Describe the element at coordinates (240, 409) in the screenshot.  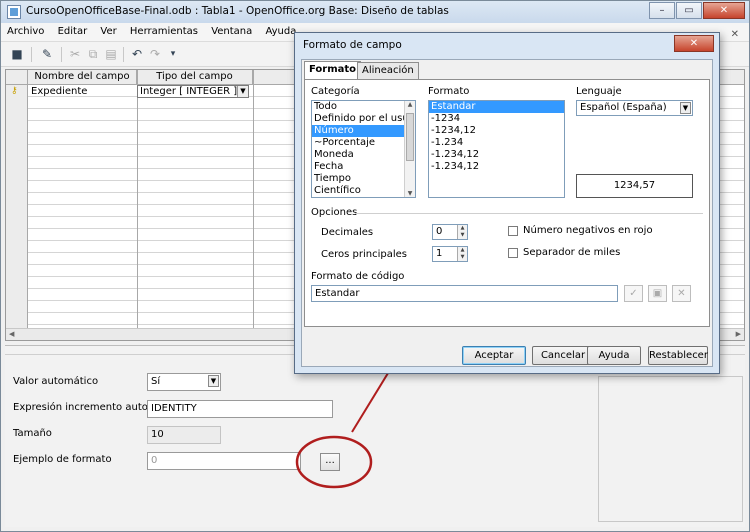
I see `autoincrement-input: IDENTITY` at that location.